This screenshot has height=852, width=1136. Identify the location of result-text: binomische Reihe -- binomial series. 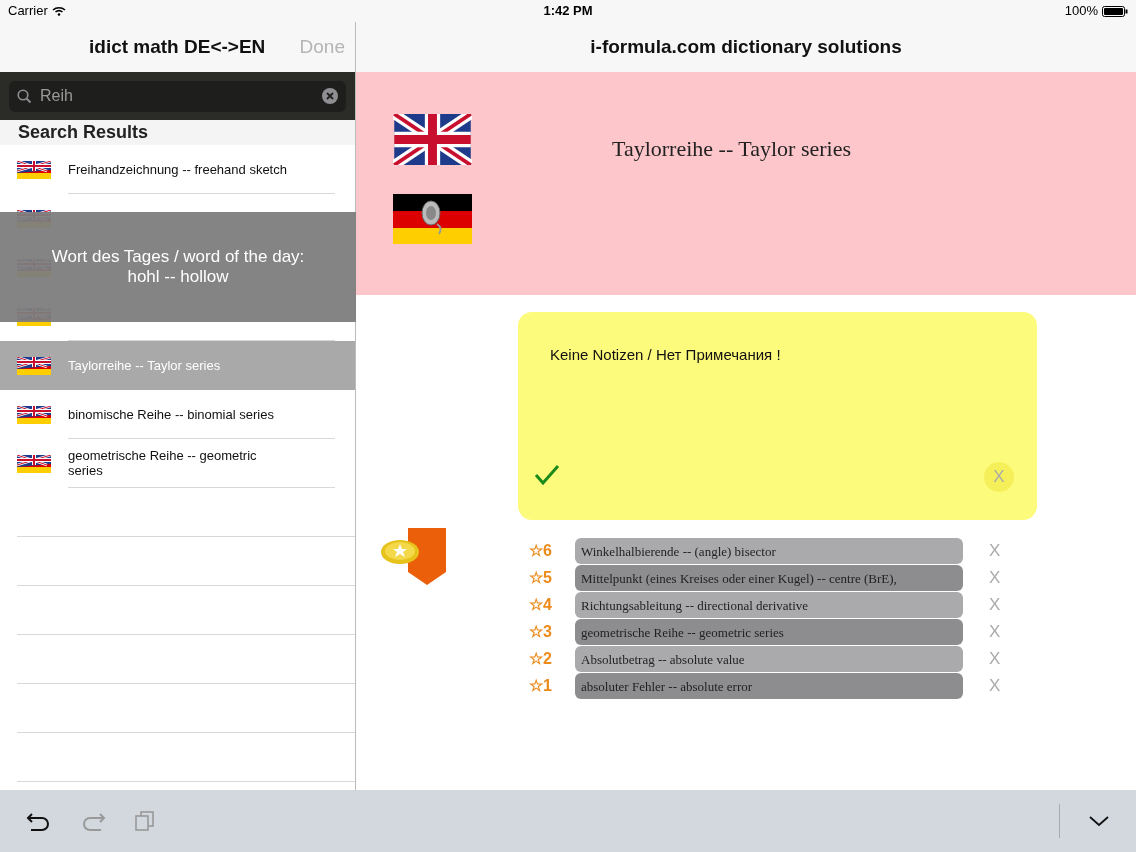
(171, 414).